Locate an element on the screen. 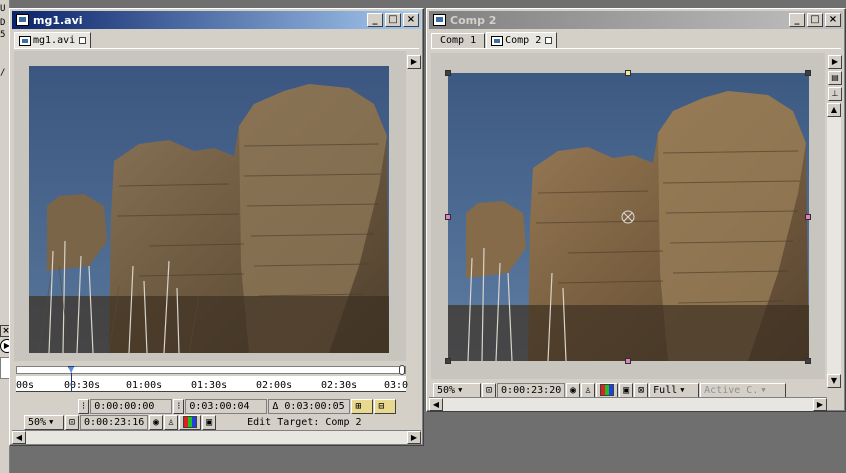 The width and height of the screenshot is (846, 473). tab-comp-2: Comp 2 is located at coordinates (522, 40).